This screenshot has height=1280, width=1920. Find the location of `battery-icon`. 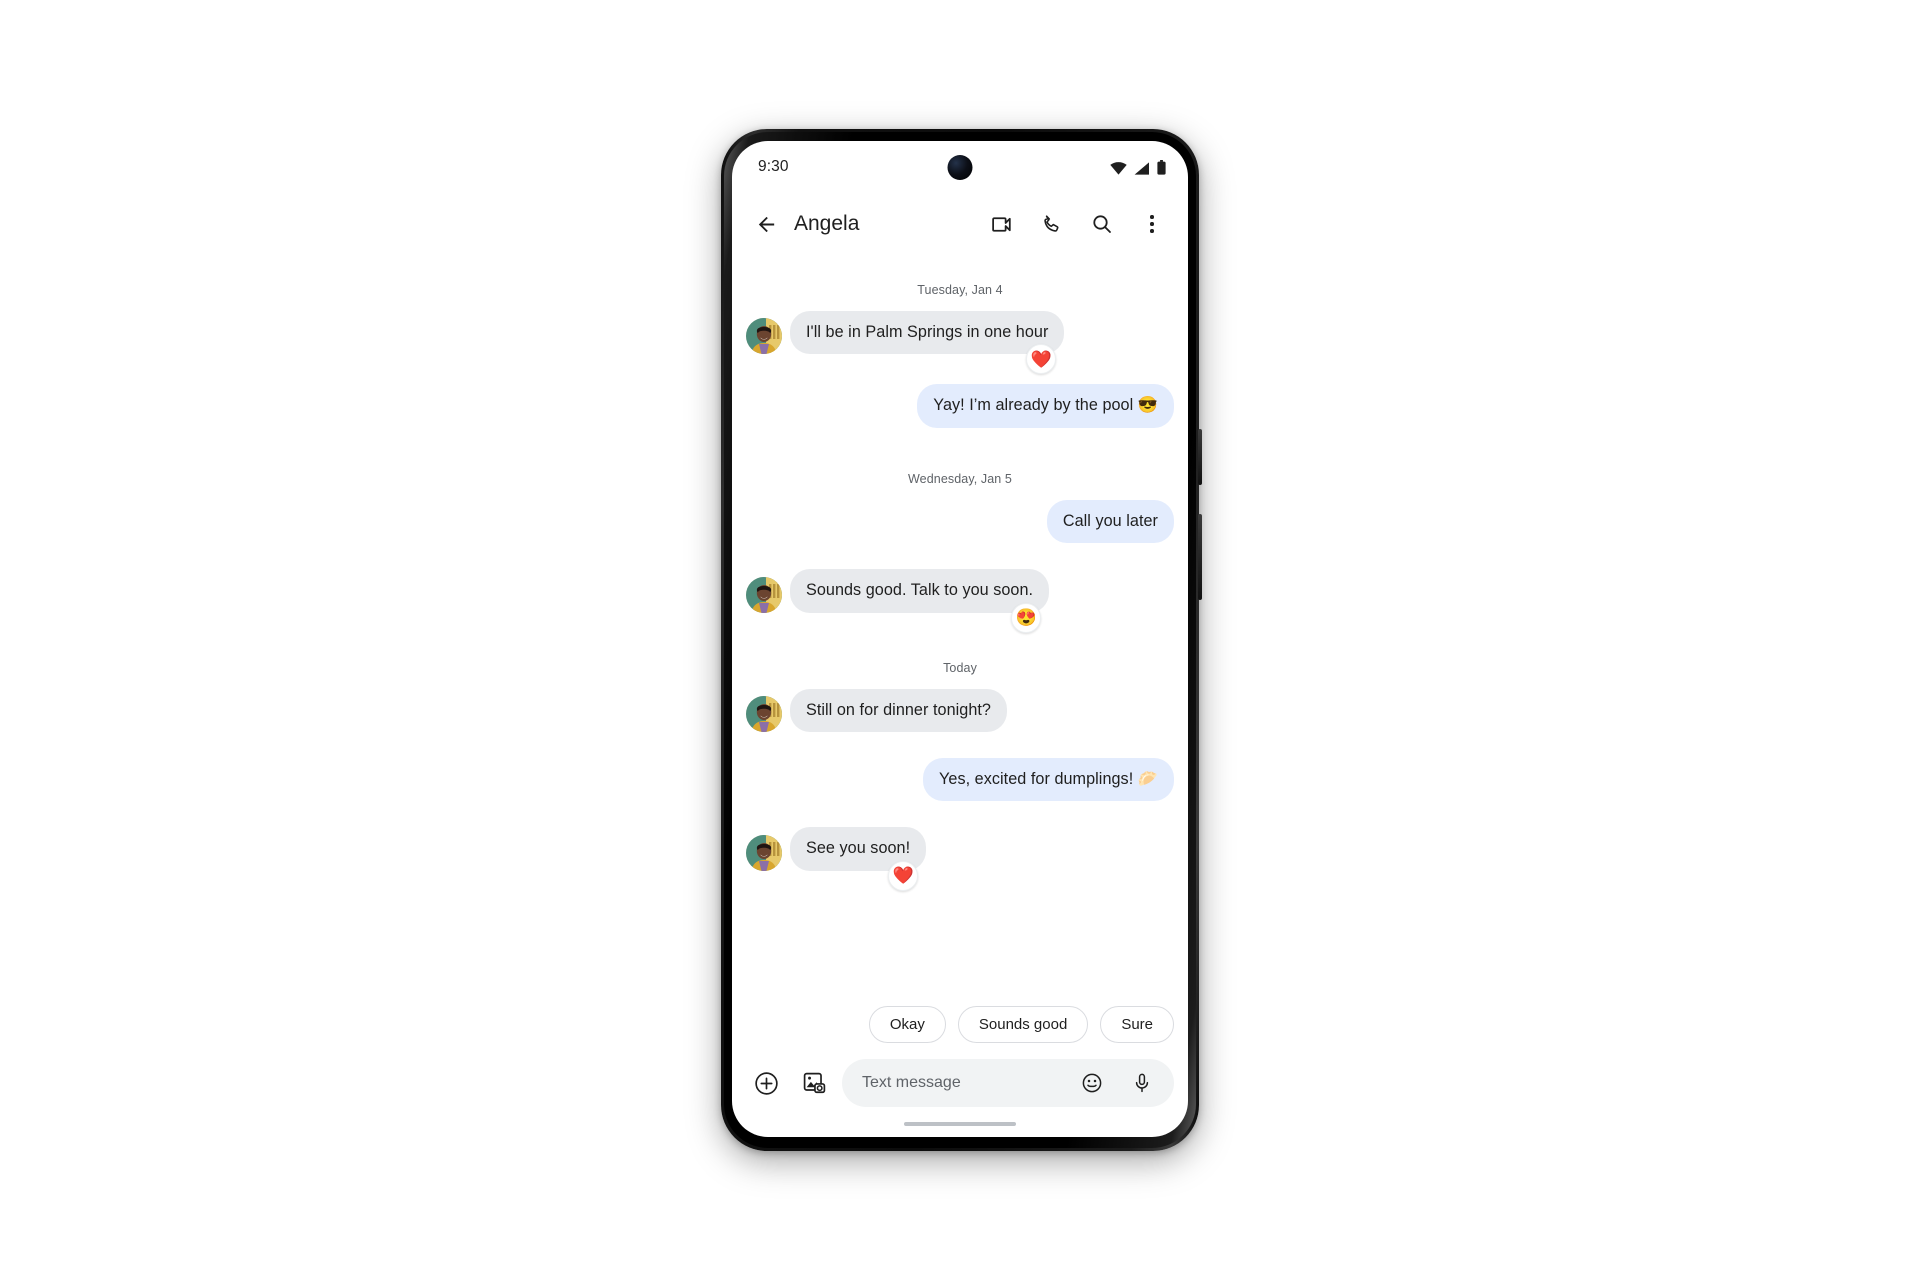

battery-icon is located at coordinates (1161, 167).